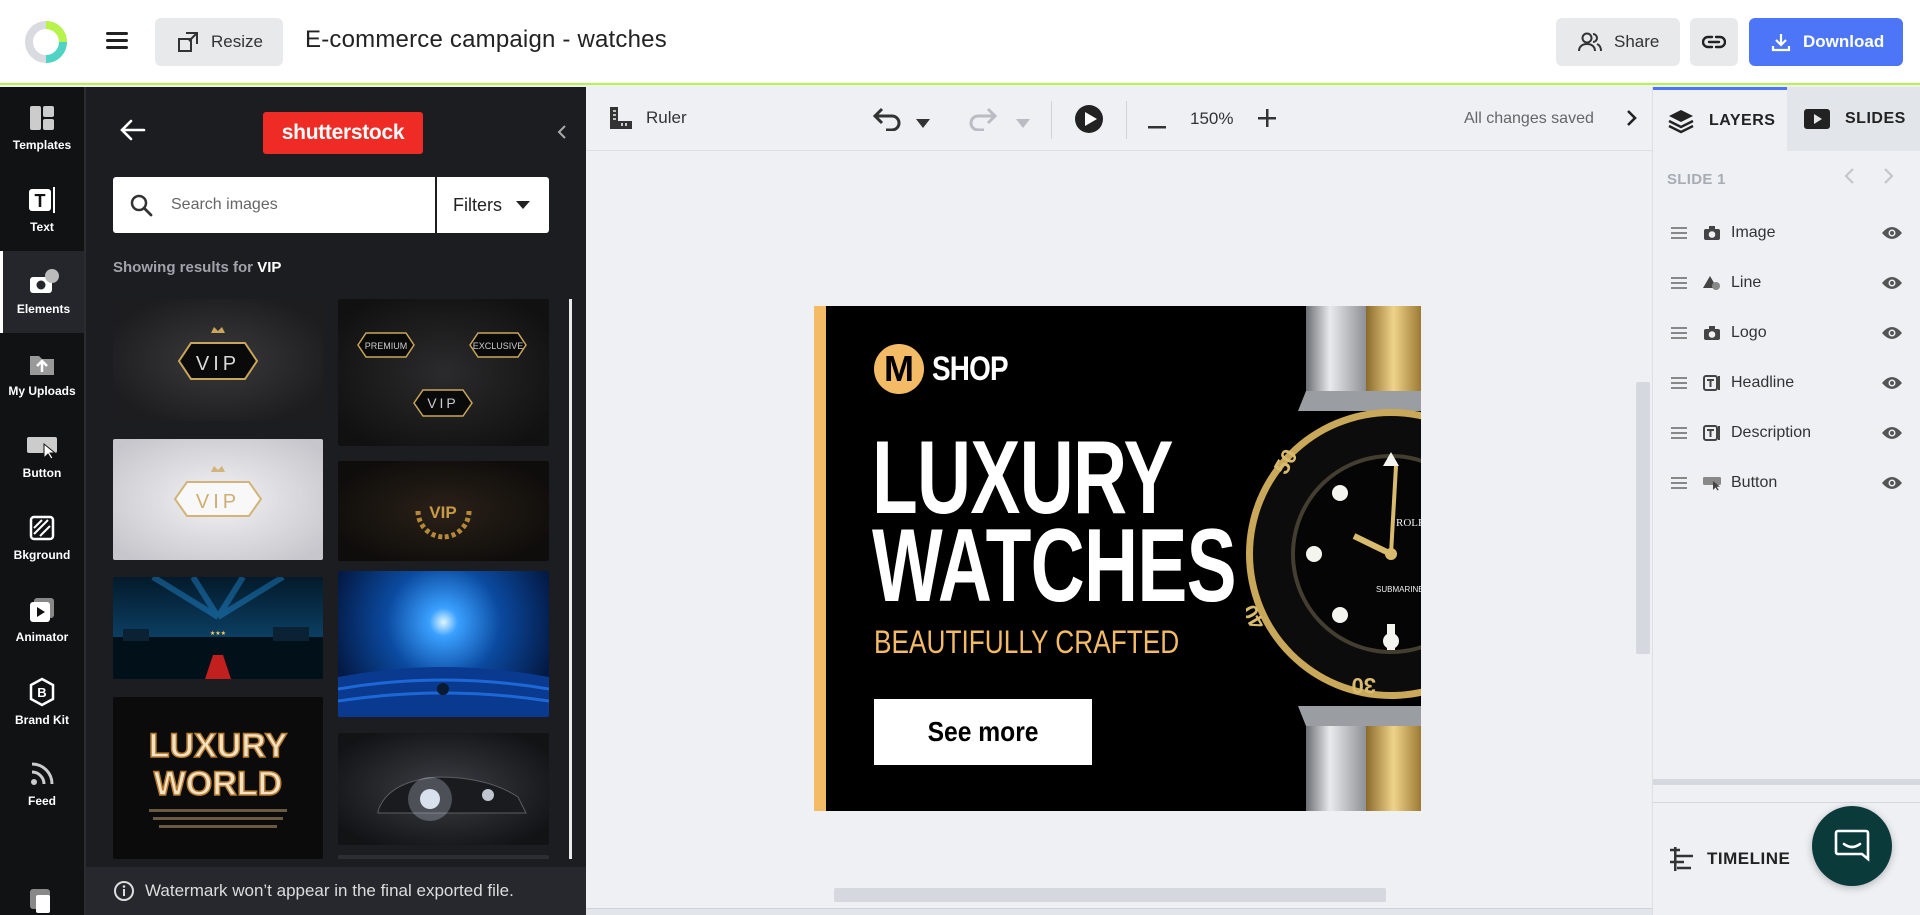 The image size is (1920, 915). I want to click on download-label: Download, so click(1844, 41).